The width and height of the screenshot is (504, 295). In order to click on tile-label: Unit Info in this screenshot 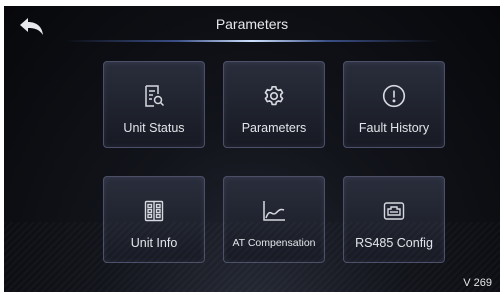, I will do `click(154, 243)`.